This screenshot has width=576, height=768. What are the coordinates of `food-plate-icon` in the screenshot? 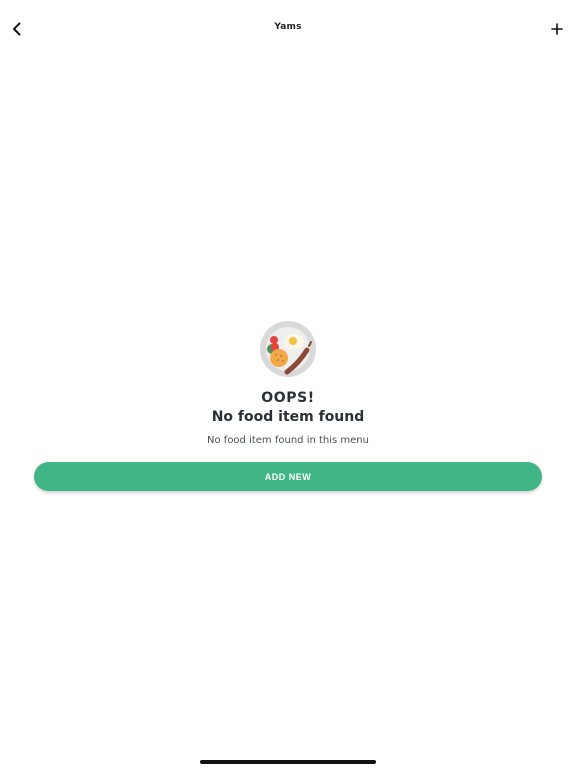 It's located at (288, 349).